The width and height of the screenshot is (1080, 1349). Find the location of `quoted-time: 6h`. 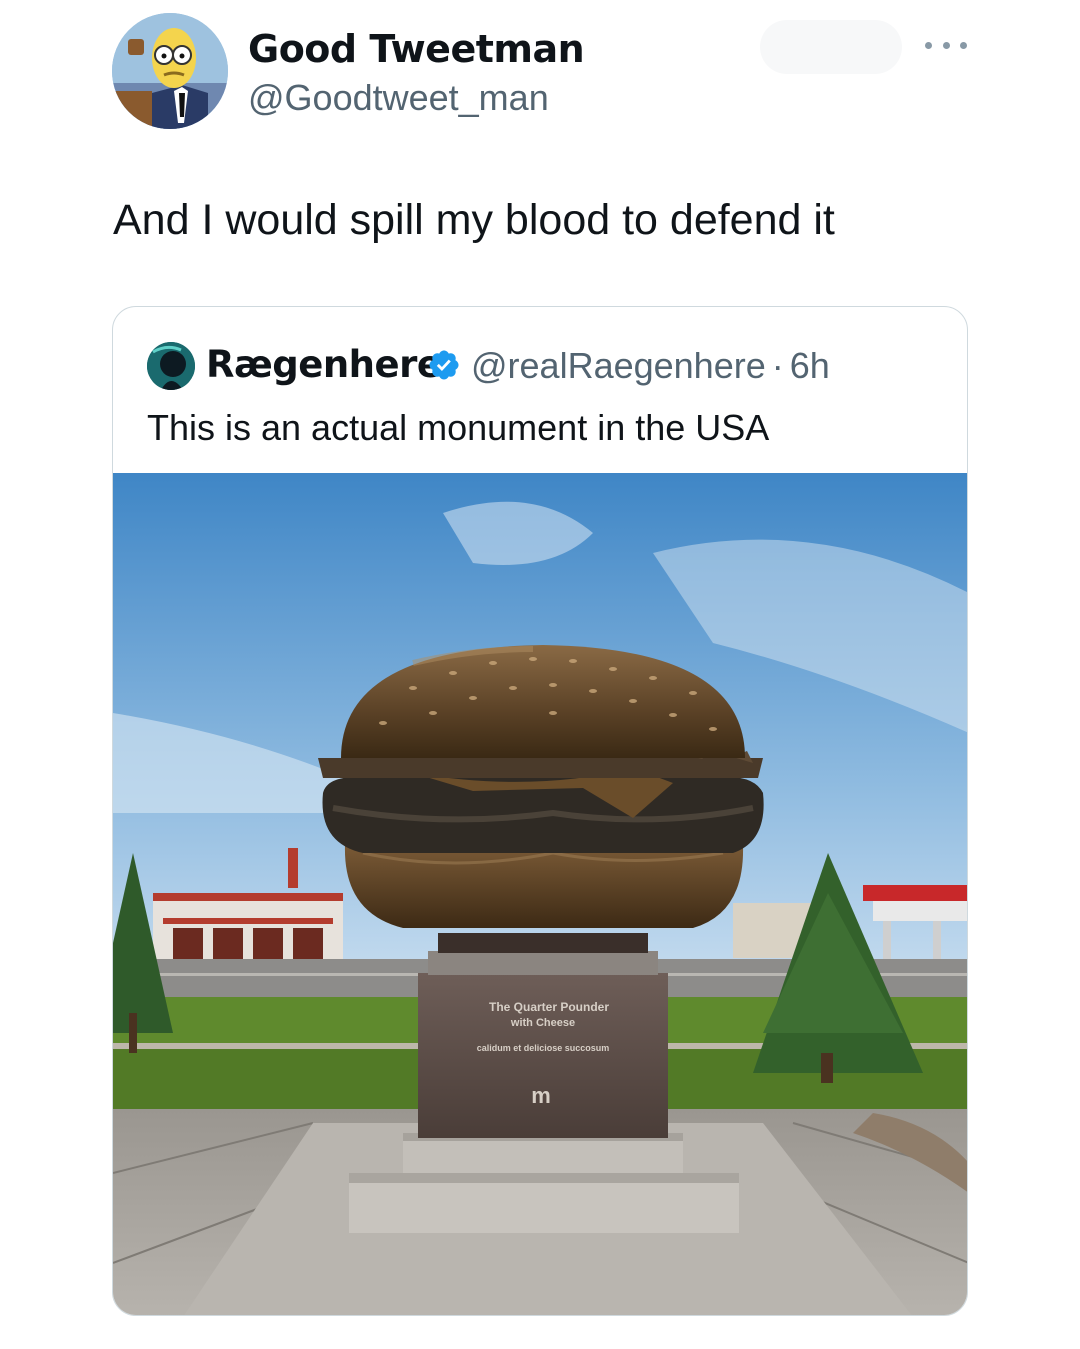

quoted-time: 6h is located at coordinates (810, 365).